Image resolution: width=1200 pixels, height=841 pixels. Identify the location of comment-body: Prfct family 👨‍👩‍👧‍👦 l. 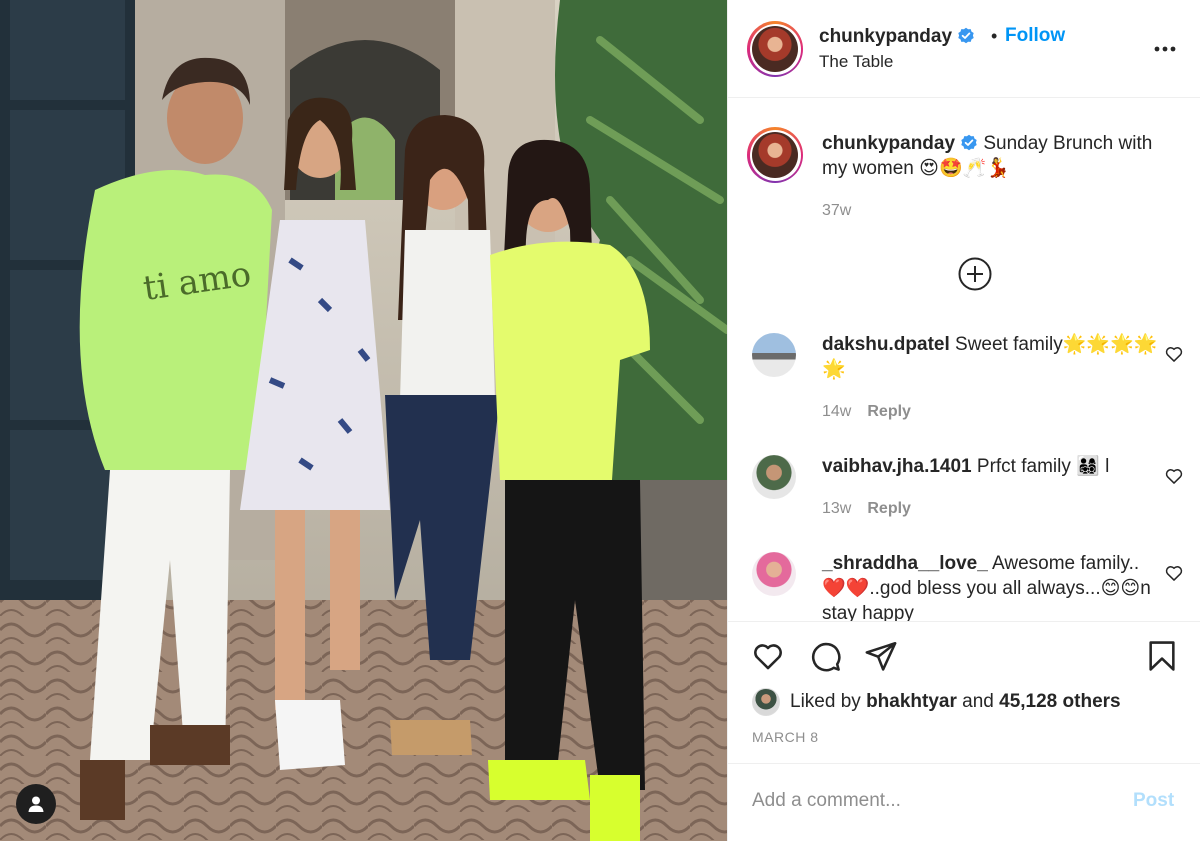
(1043, 466).